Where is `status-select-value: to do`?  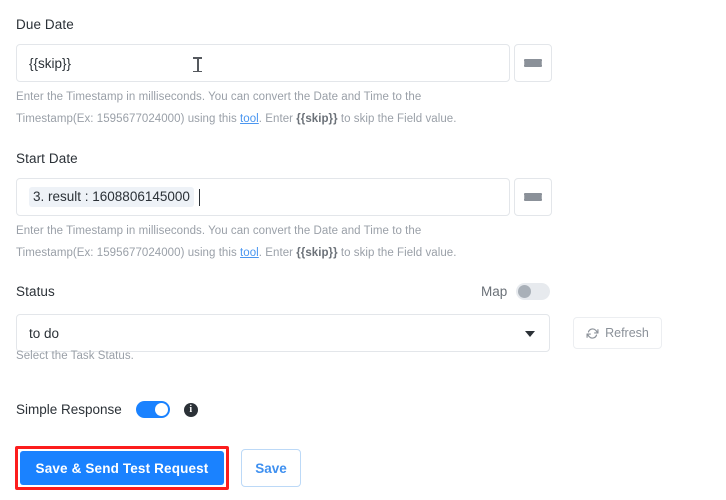 status-select-value: to do is located at coordinates (44, 333).